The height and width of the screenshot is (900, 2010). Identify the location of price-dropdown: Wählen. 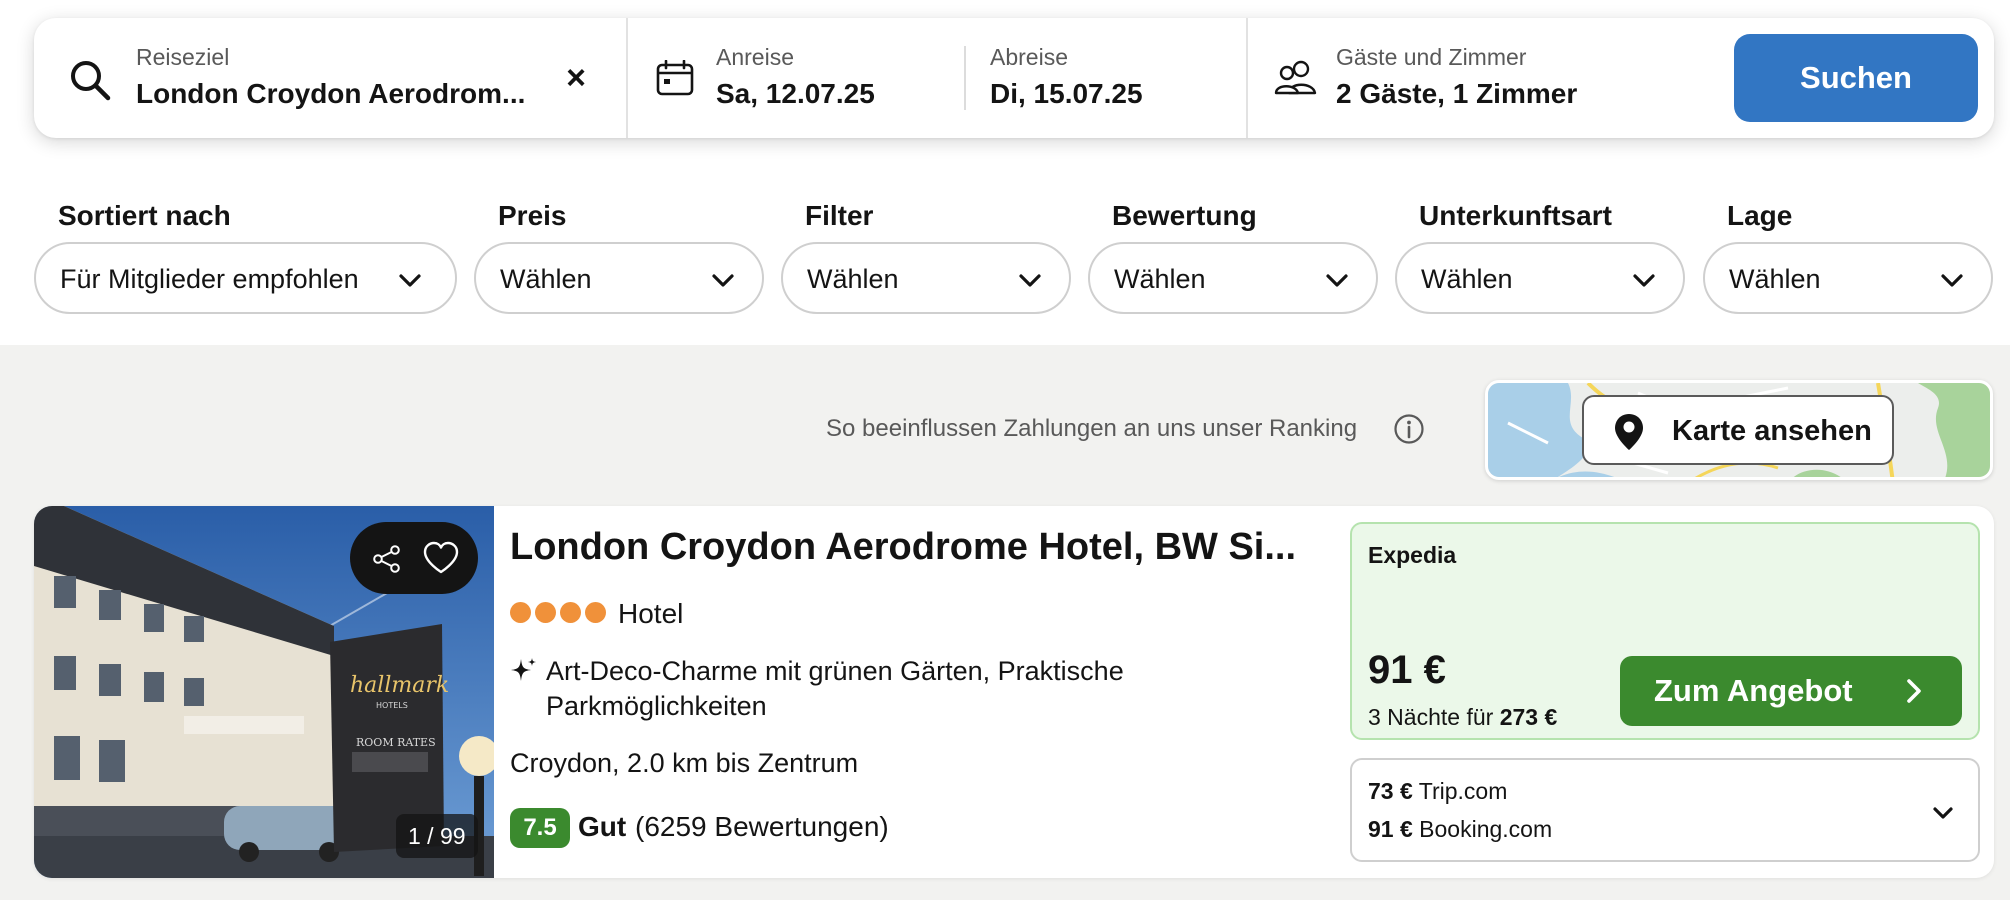
(619, 278).